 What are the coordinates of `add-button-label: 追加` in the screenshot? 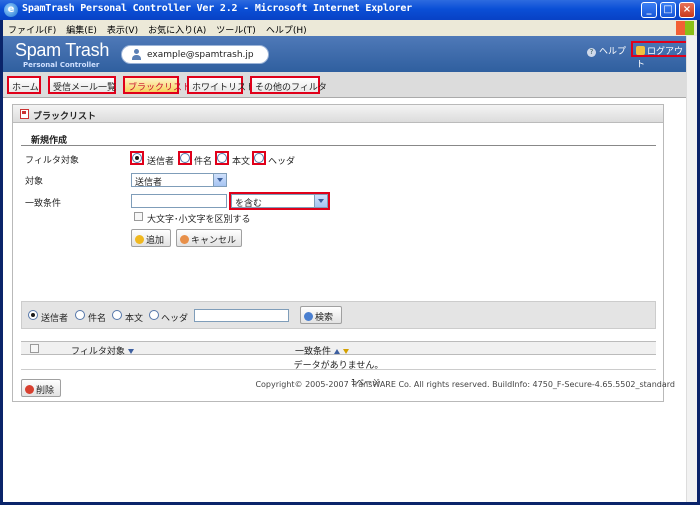 It's located at (155, 241).